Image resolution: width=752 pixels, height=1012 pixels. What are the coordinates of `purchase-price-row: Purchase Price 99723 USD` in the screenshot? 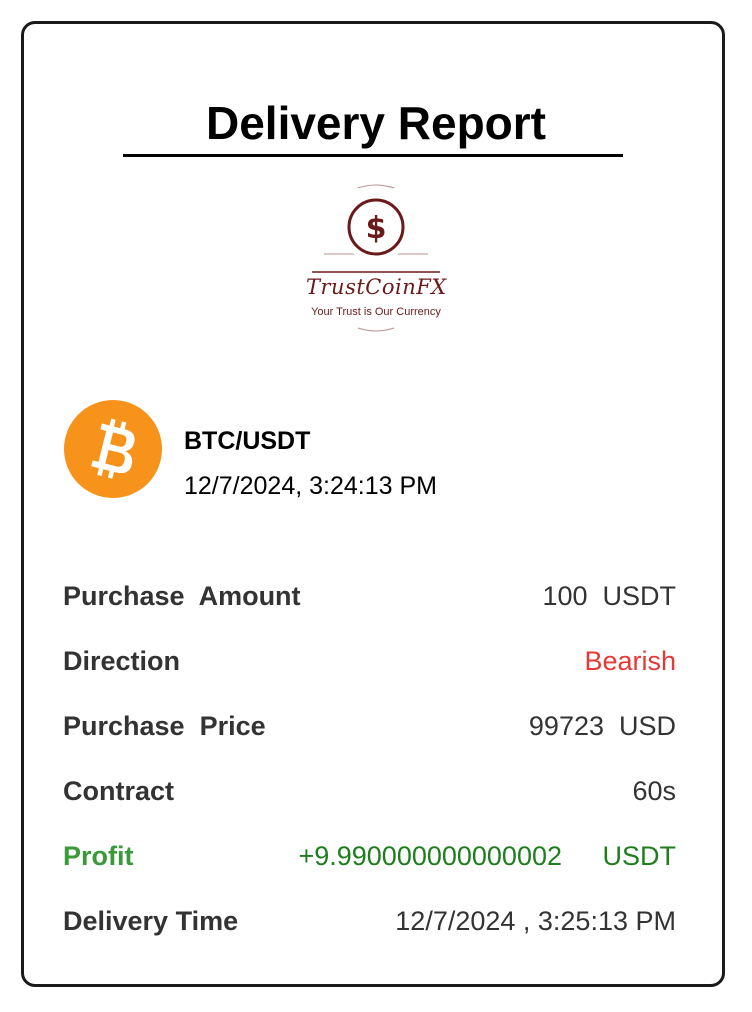 It's located at (369, 731).